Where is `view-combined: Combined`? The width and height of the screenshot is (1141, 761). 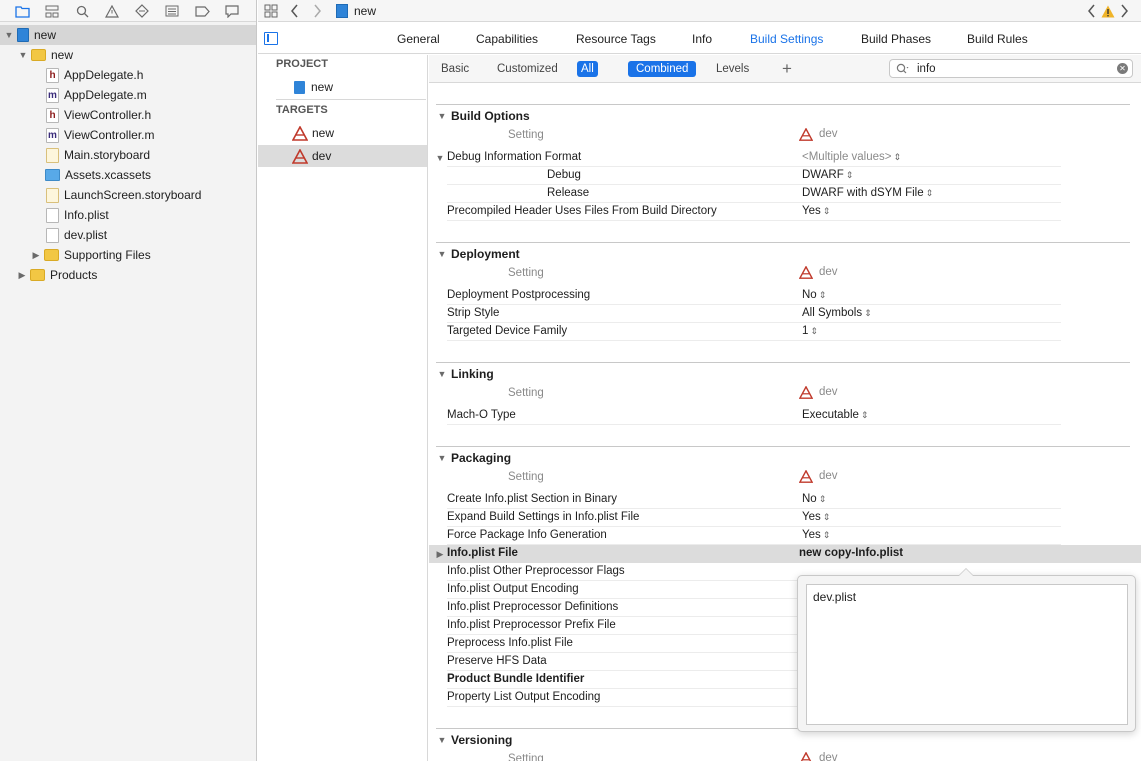
view-combined: Combined is located at coordinates (662, 69).